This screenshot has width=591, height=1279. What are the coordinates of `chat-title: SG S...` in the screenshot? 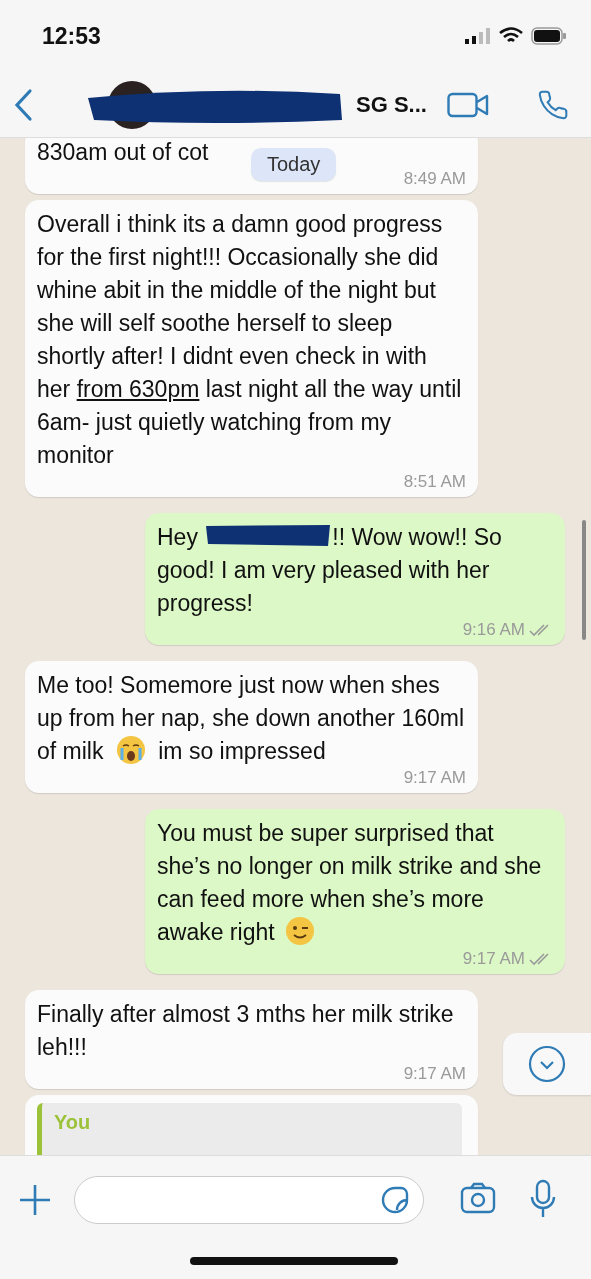 It's located at (391, 104).